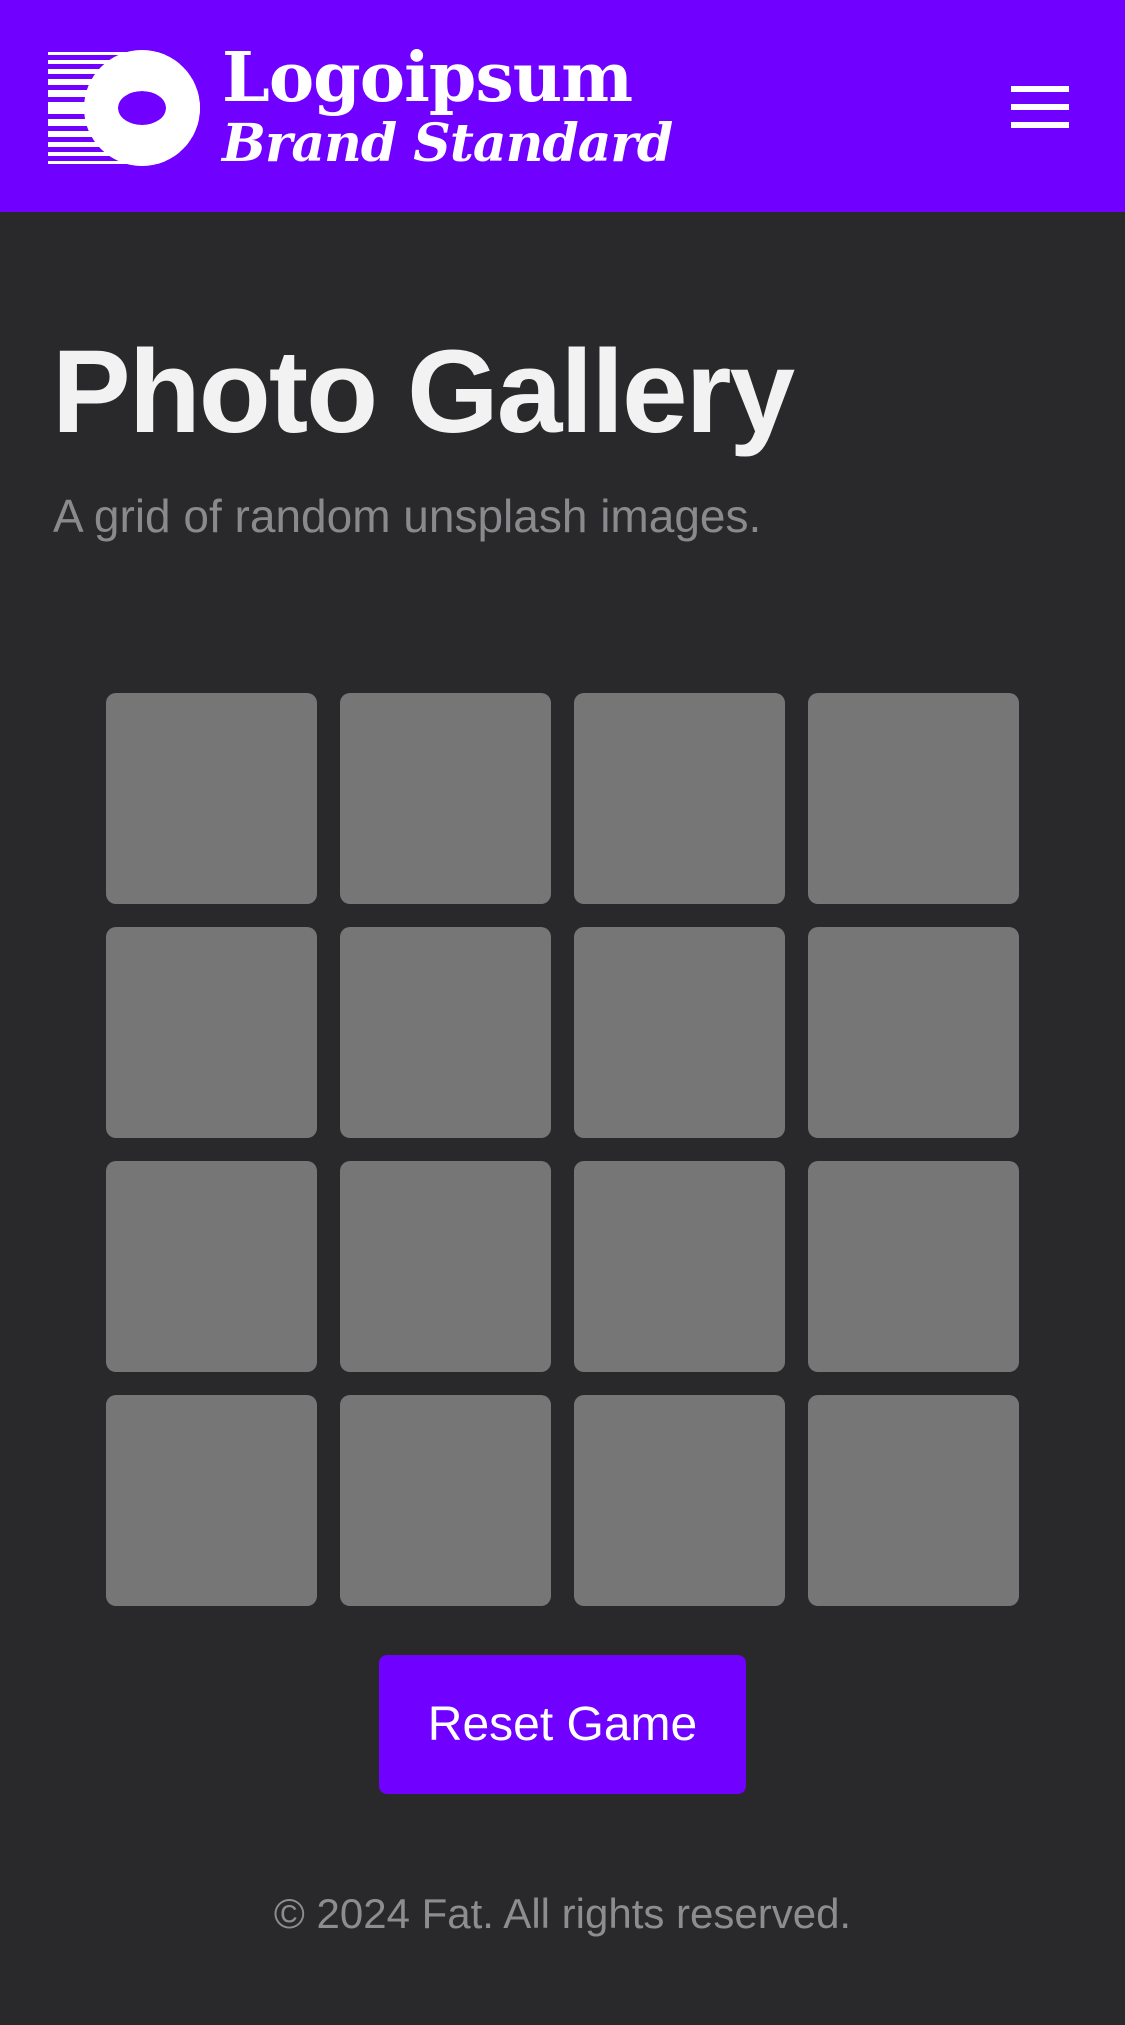  What do you see at coordinates (407, 516) in the screenshot?
I see `page-subtitle: A grid of random unsplash images.` at bounding box center [407, 516].